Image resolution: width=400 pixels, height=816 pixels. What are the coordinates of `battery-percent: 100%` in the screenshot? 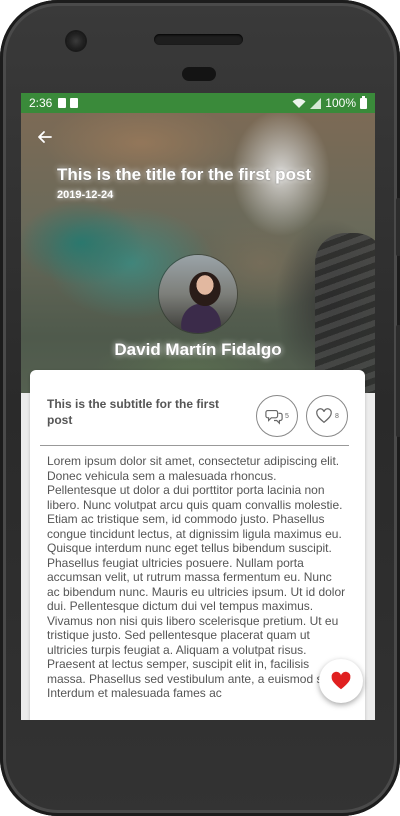 It's located at (340, 103).